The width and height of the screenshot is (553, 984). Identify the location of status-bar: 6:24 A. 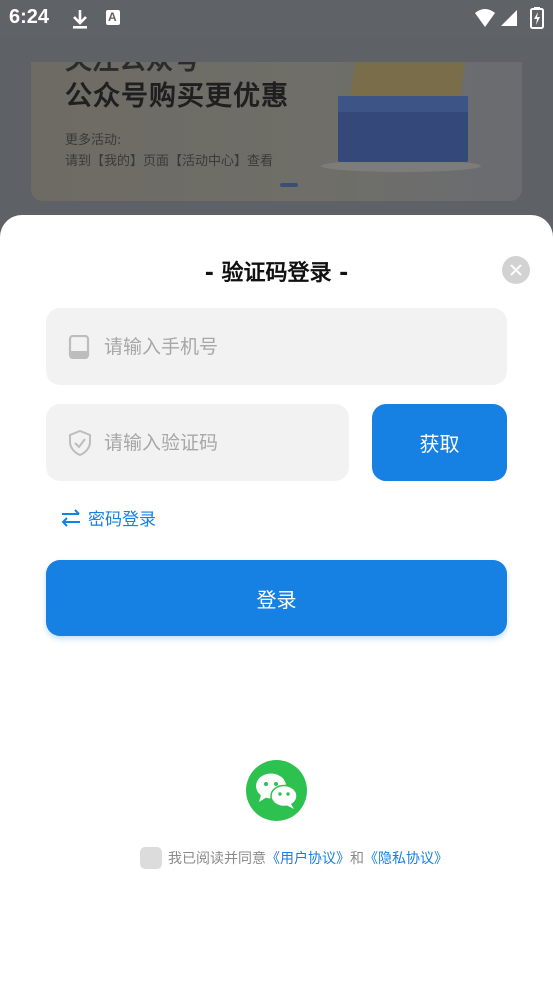
(276, 19).